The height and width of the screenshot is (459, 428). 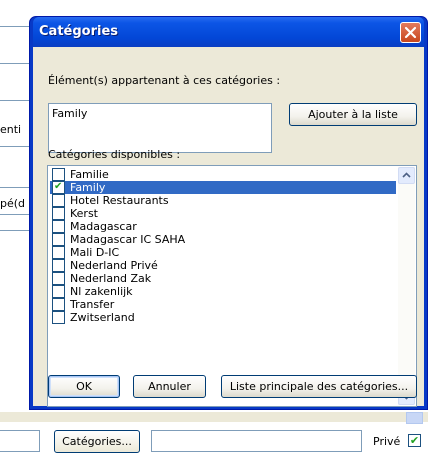 What do you see at coordinates (223, 278) in the screenshot?
I see `category-list-item: Nederland Zak` at bounding box center [223, 278].